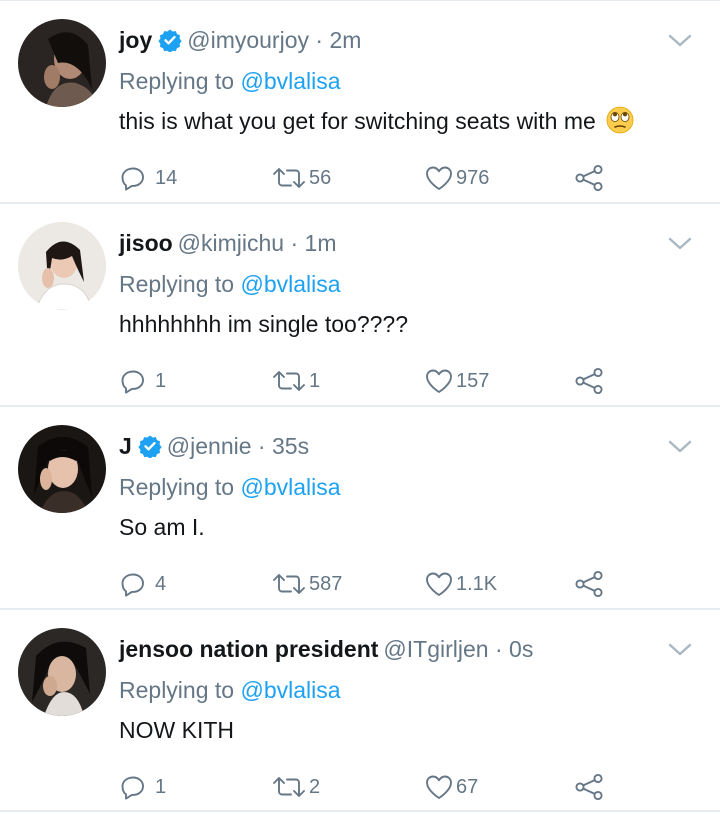  Describe the element at coordinates (306, 584) in the screenshot. I see `retweet-button: 587` at that location.